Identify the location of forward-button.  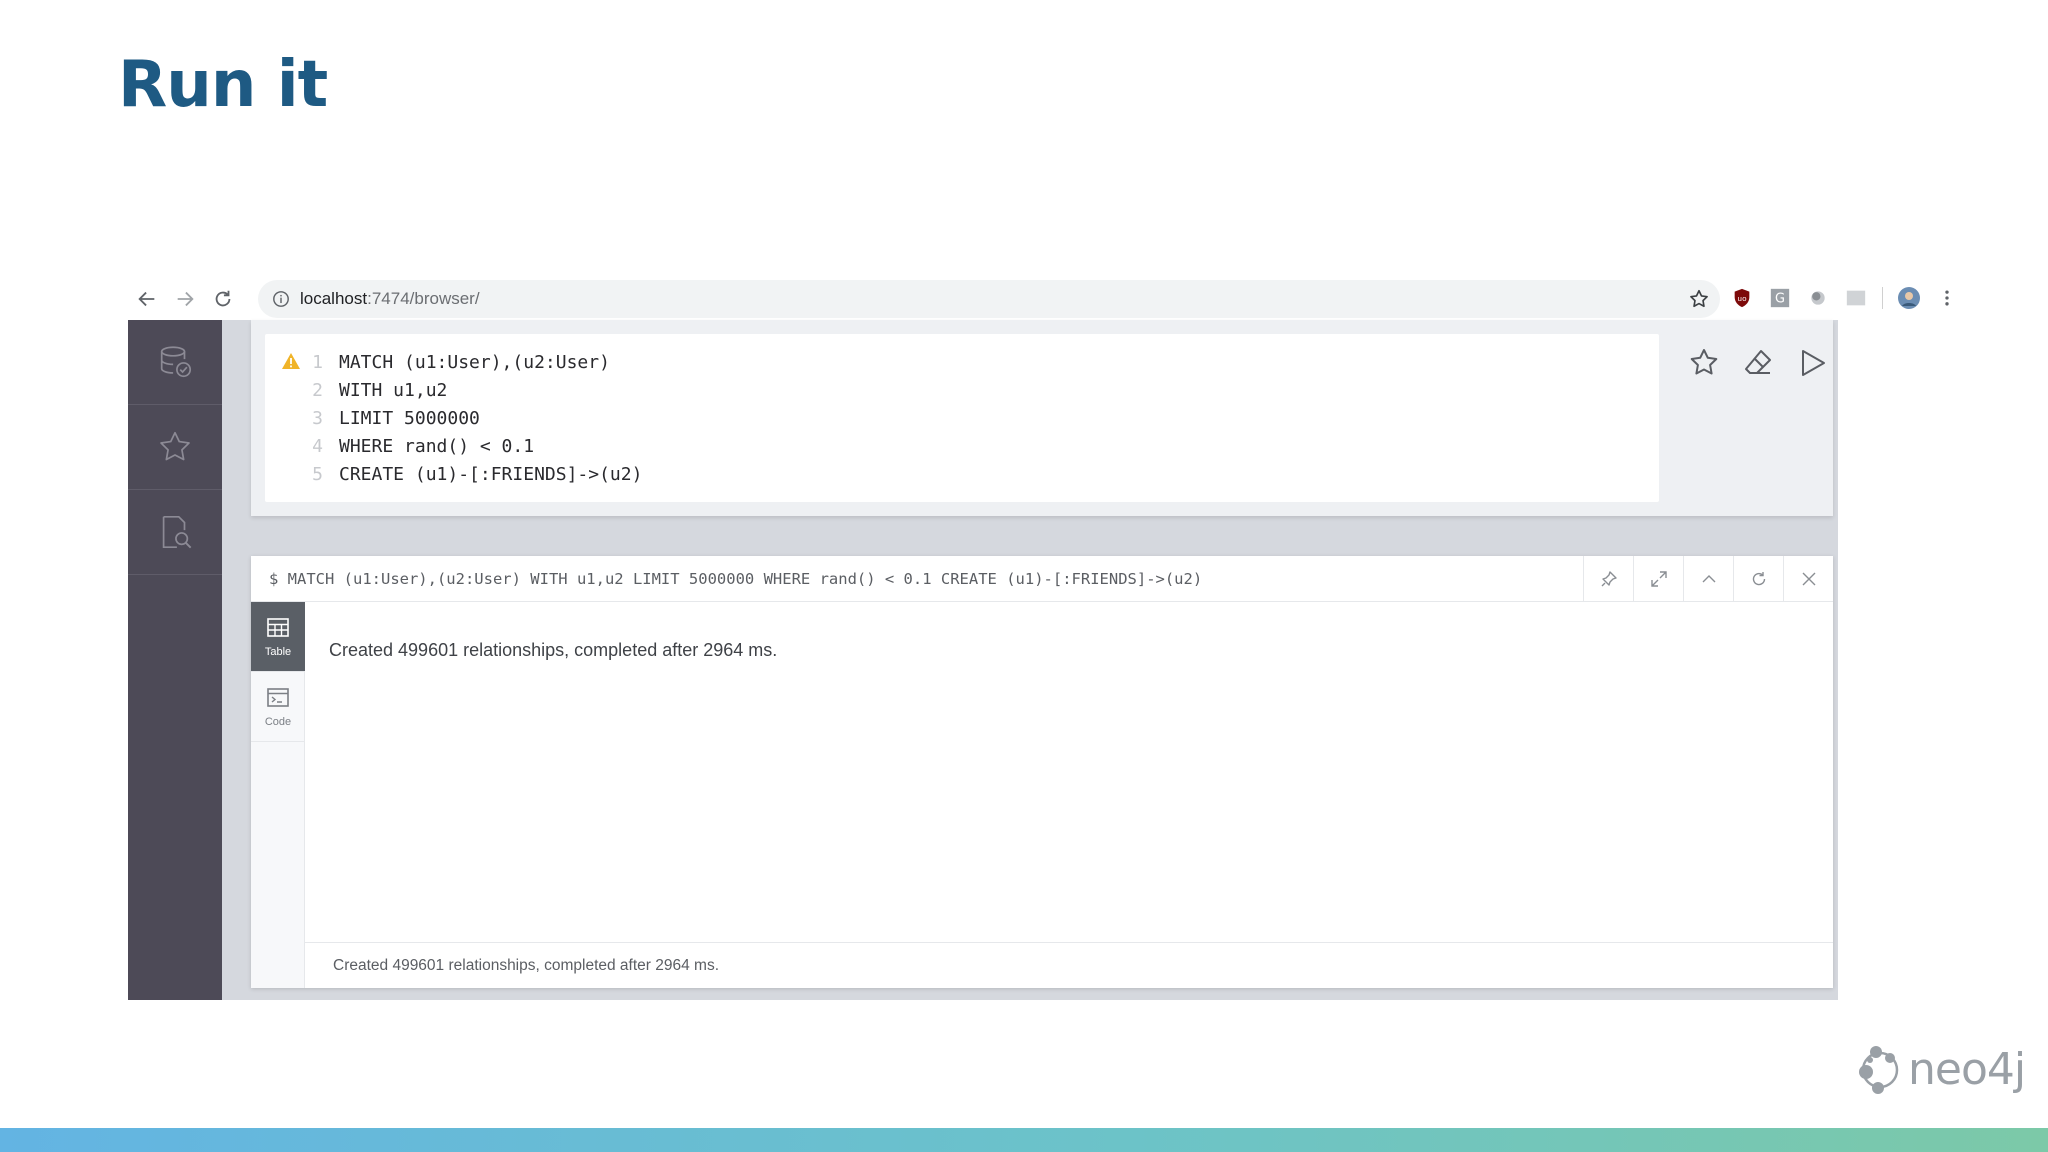
(185, 299).